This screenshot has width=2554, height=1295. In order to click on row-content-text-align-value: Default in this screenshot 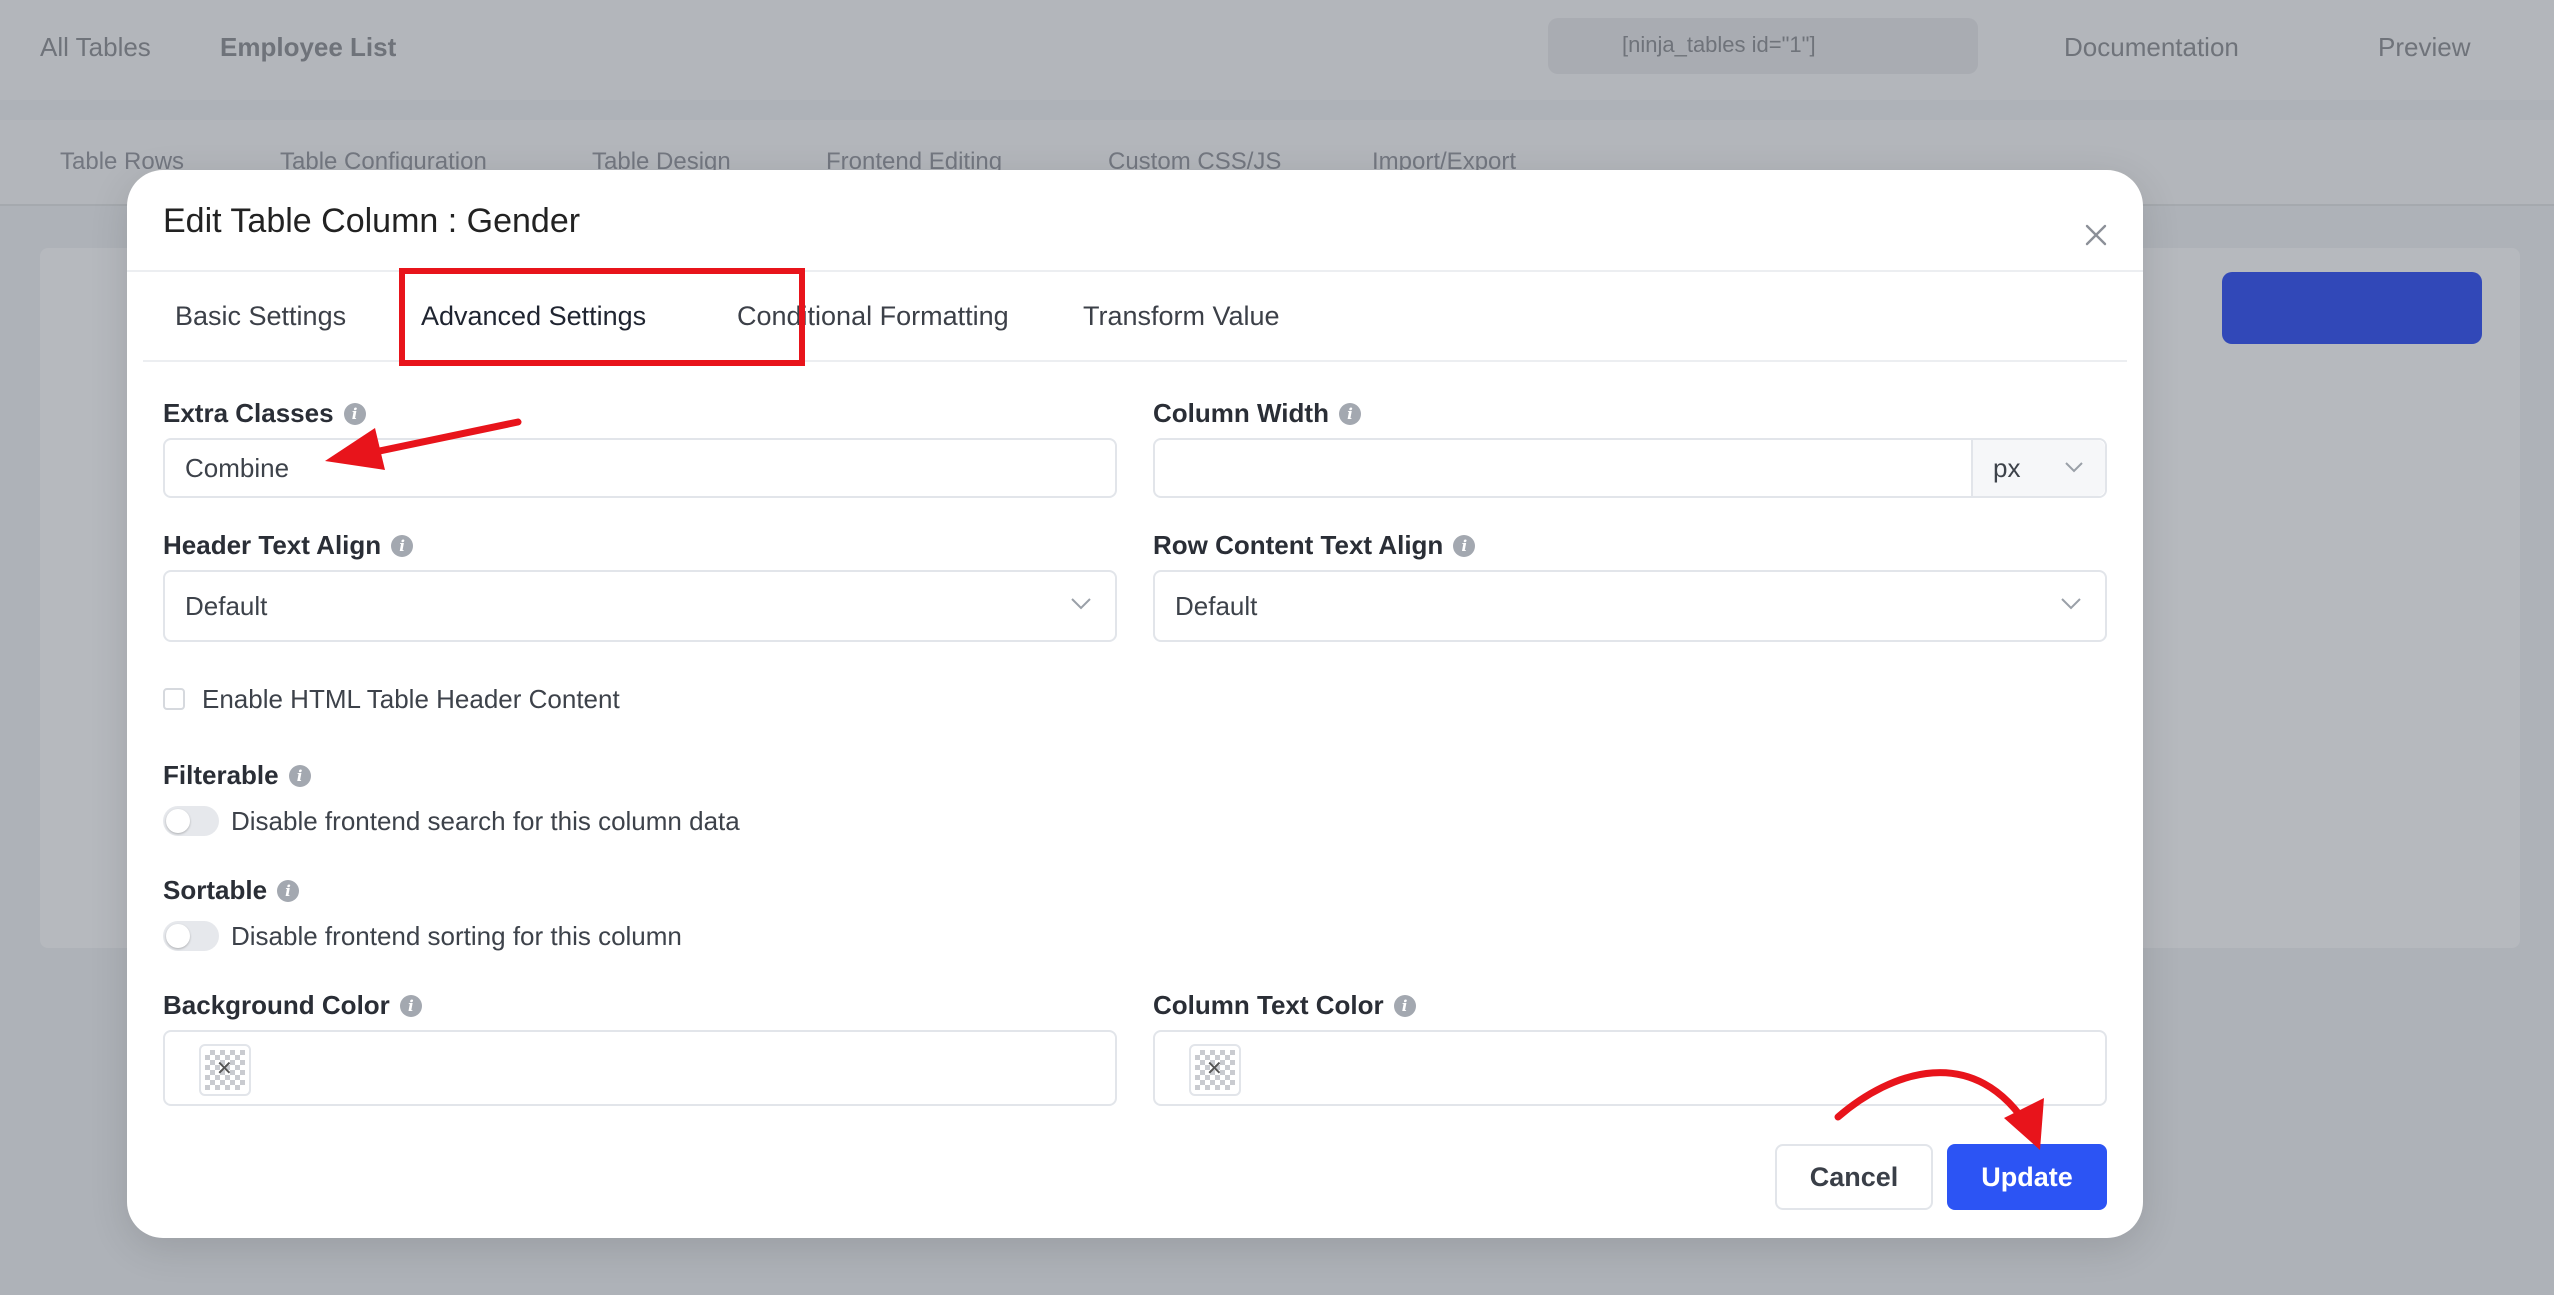, I will do `click(1216, 605)`.